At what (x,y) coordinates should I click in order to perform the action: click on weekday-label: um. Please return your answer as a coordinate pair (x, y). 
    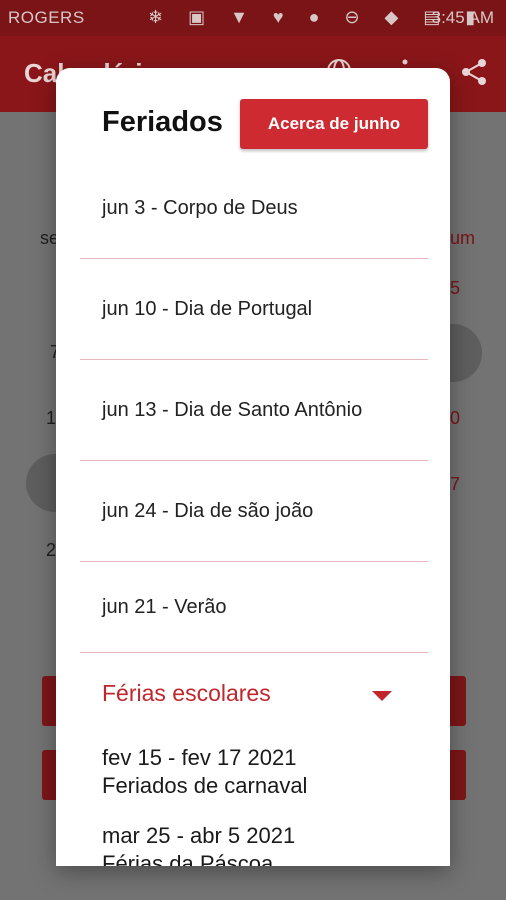
    Looking at the image, I should click on (463, 238).